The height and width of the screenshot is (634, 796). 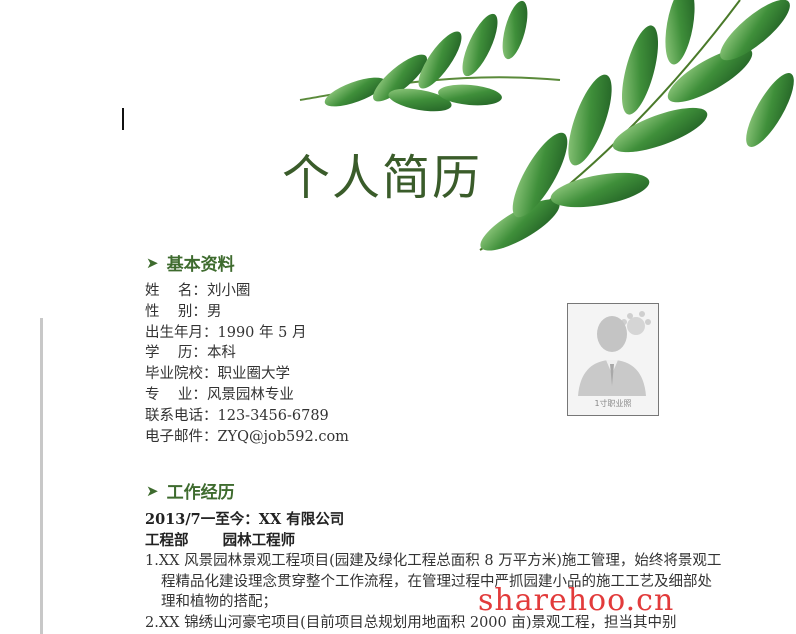 I want to click on work-heading: ➤ 工作经历, so click(x=190, y=491).